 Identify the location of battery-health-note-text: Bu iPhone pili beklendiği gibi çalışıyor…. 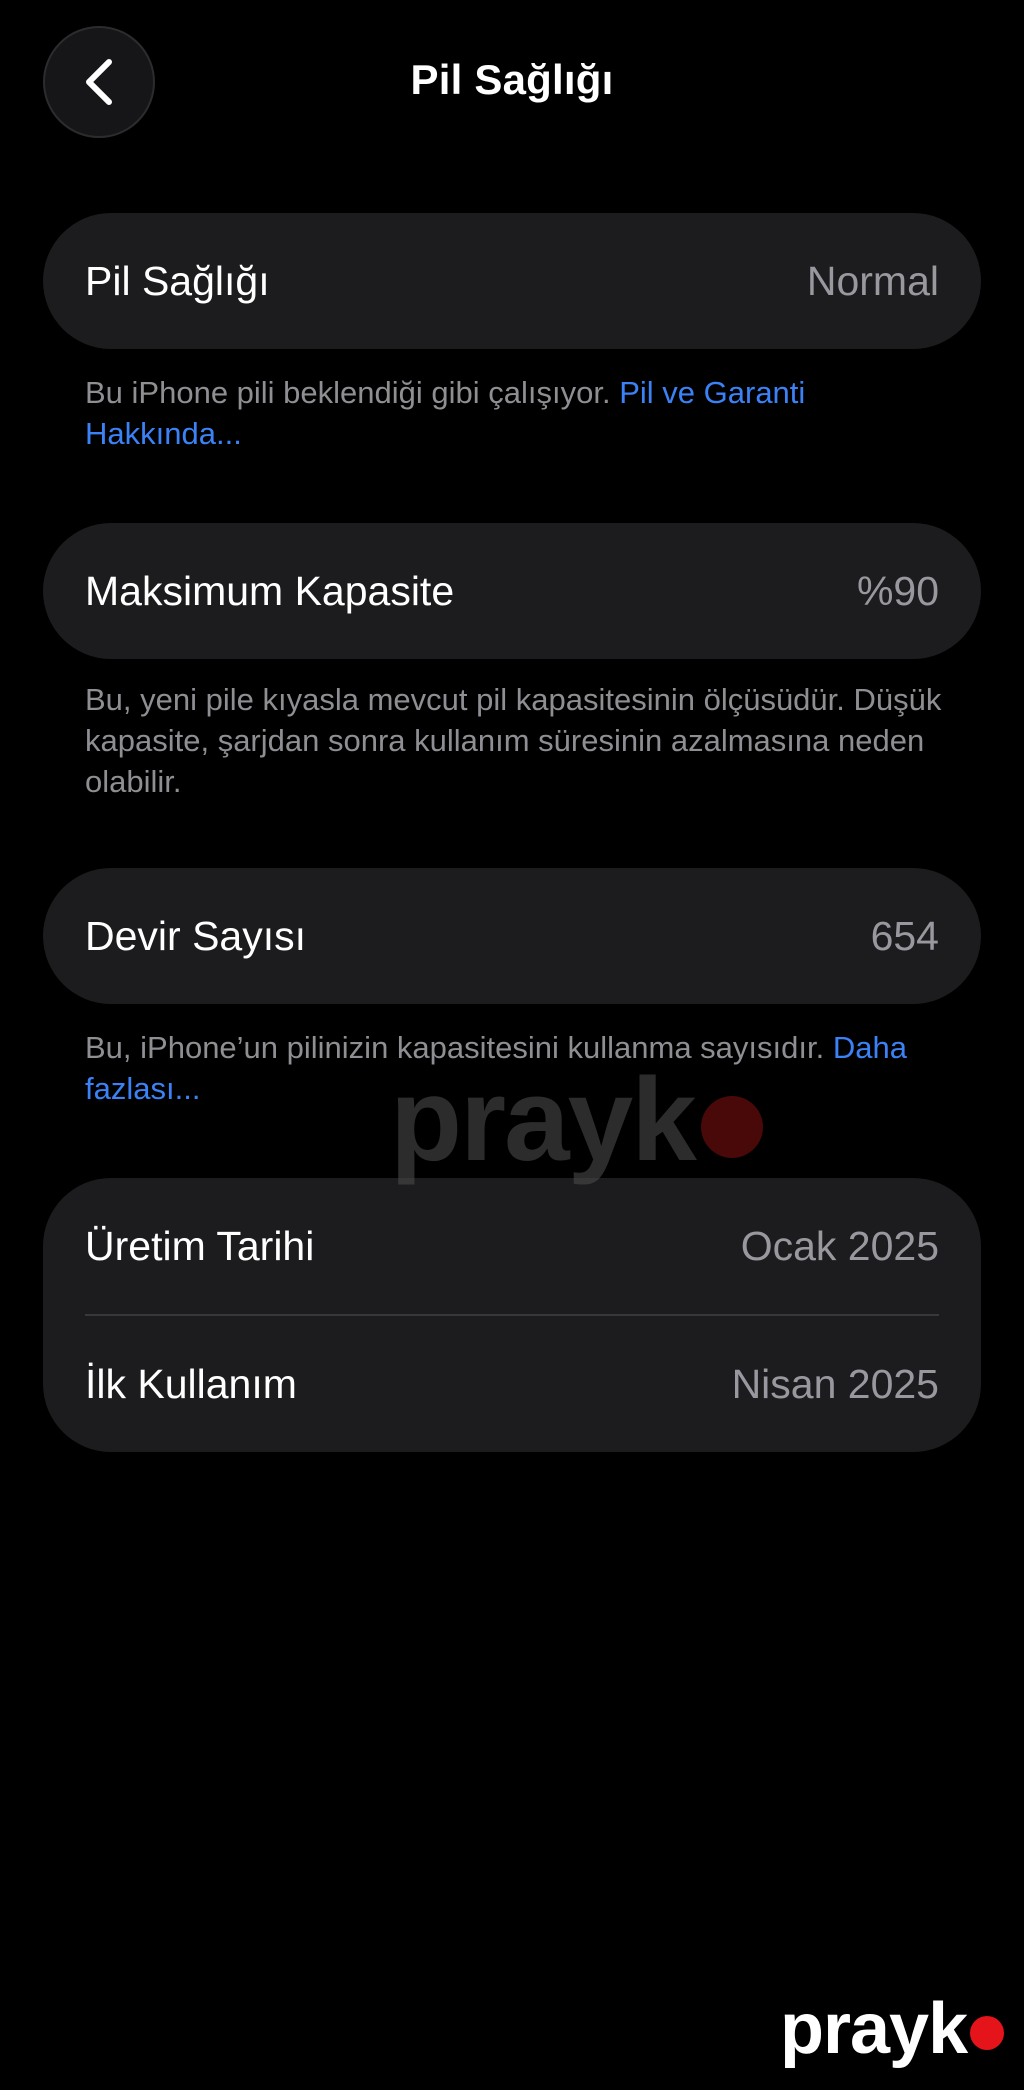
(352, 392).